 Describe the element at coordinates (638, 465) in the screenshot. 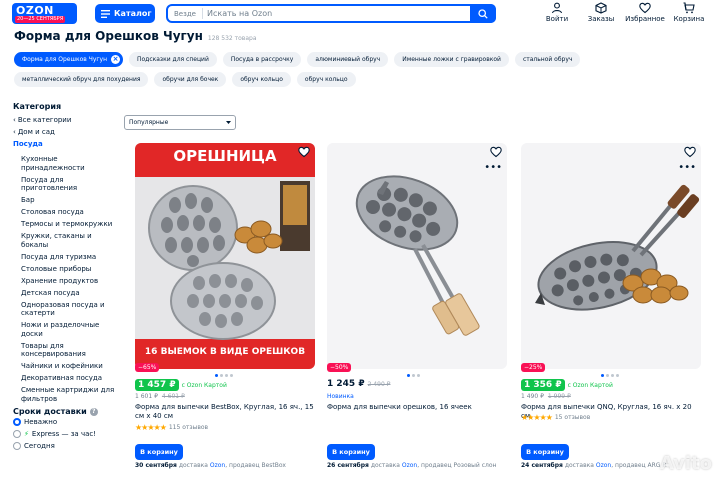

I see `seller-name: , продавец ARG R` at that location.